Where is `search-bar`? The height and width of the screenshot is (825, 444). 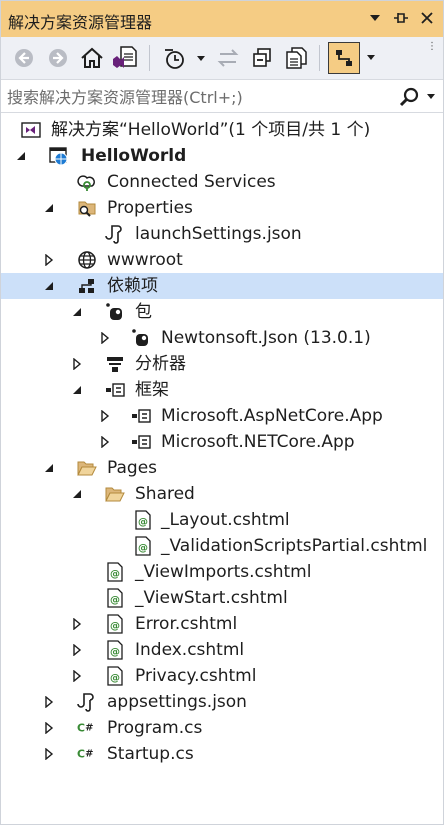
search-bar is located at coordinates (222, 96).